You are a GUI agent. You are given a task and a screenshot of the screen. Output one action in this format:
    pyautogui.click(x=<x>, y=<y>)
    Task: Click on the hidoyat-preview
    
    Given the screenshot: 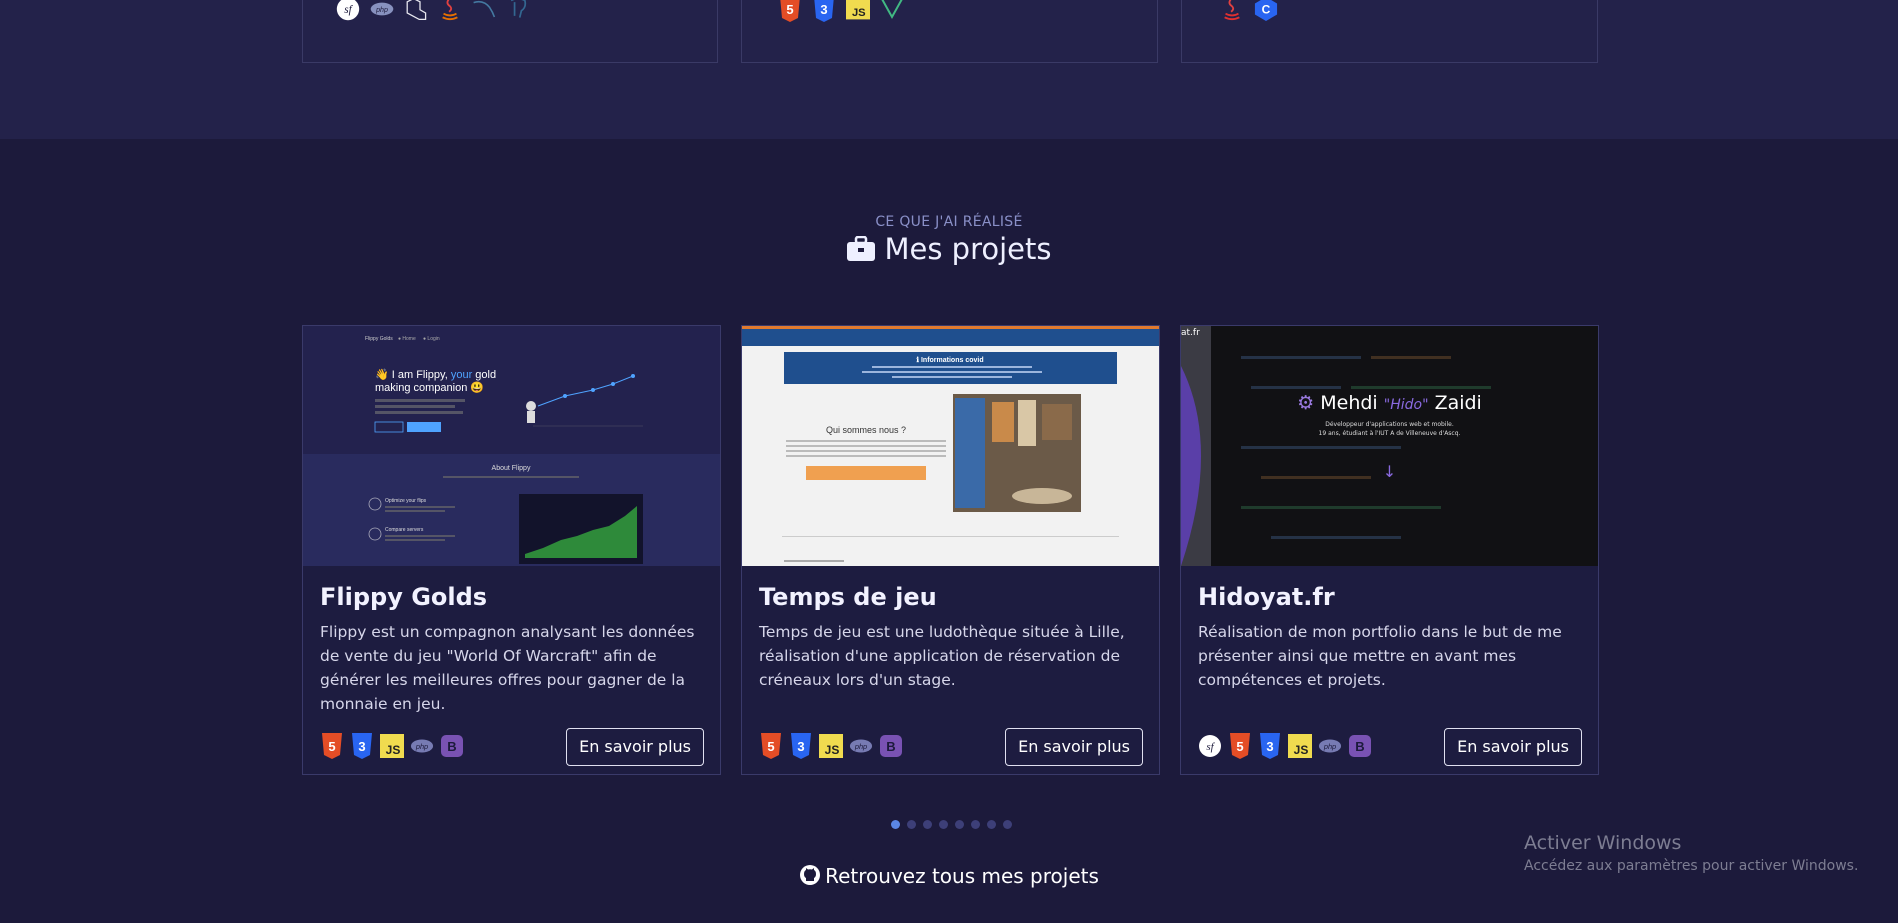 What is the action you would take?
    pyautogui.click(x=1389, y=446)
    